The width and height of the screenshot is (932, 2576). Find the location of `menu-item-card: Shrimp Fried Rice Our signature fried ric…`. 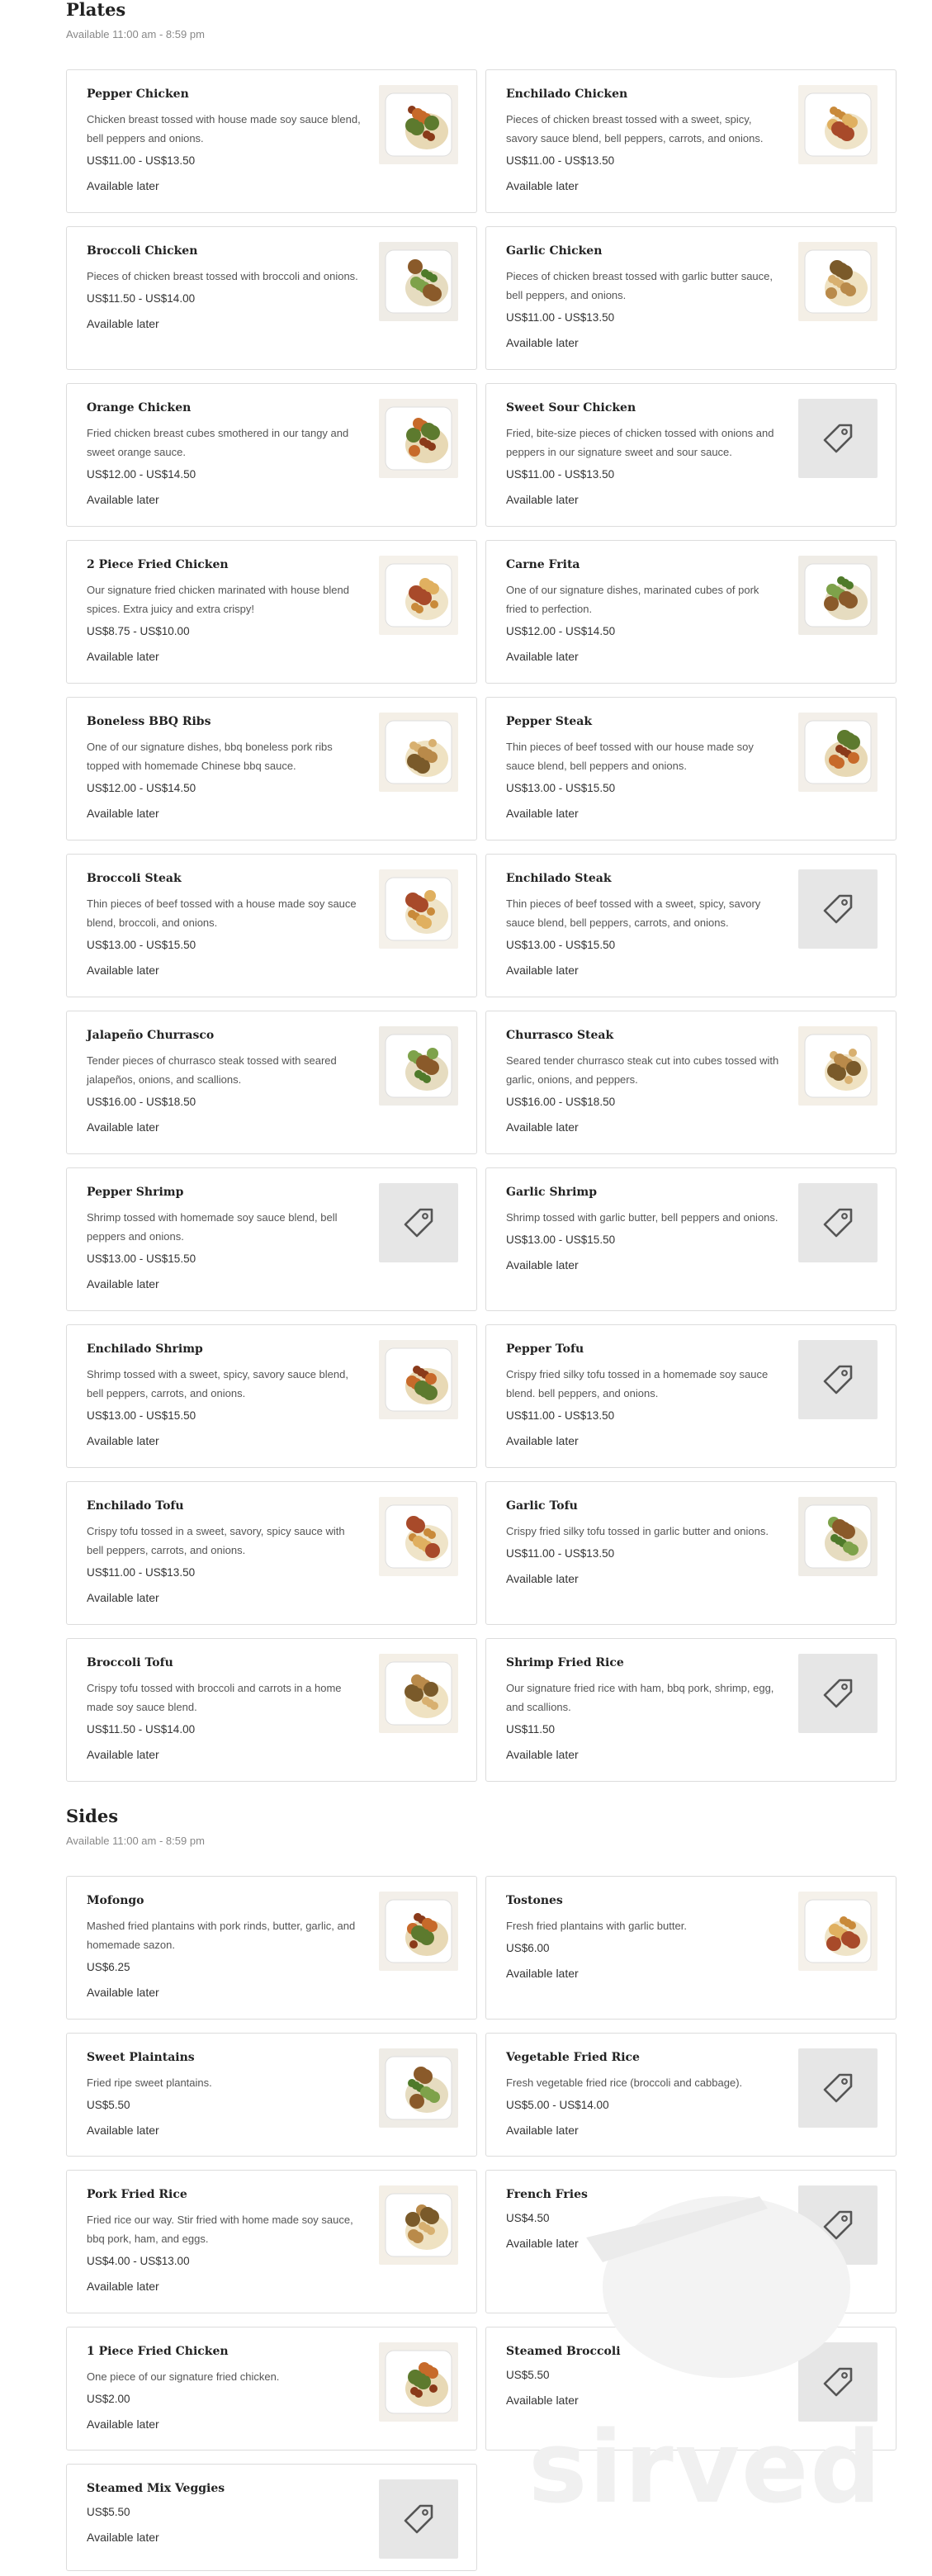

menu-item-card: Shrimp Fried Rice Our signature fried ric… is located at coordinates (691, 1710).